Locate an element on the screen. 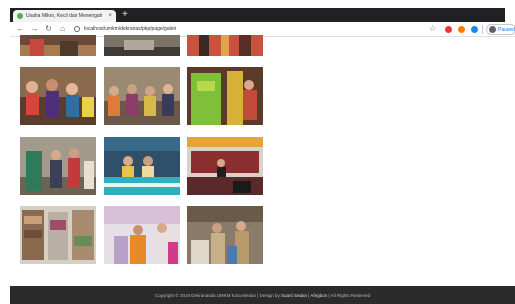 This screenshot has height=304, width=515. footer-developer-link: Afegbon is located at coordinates (318, 295).